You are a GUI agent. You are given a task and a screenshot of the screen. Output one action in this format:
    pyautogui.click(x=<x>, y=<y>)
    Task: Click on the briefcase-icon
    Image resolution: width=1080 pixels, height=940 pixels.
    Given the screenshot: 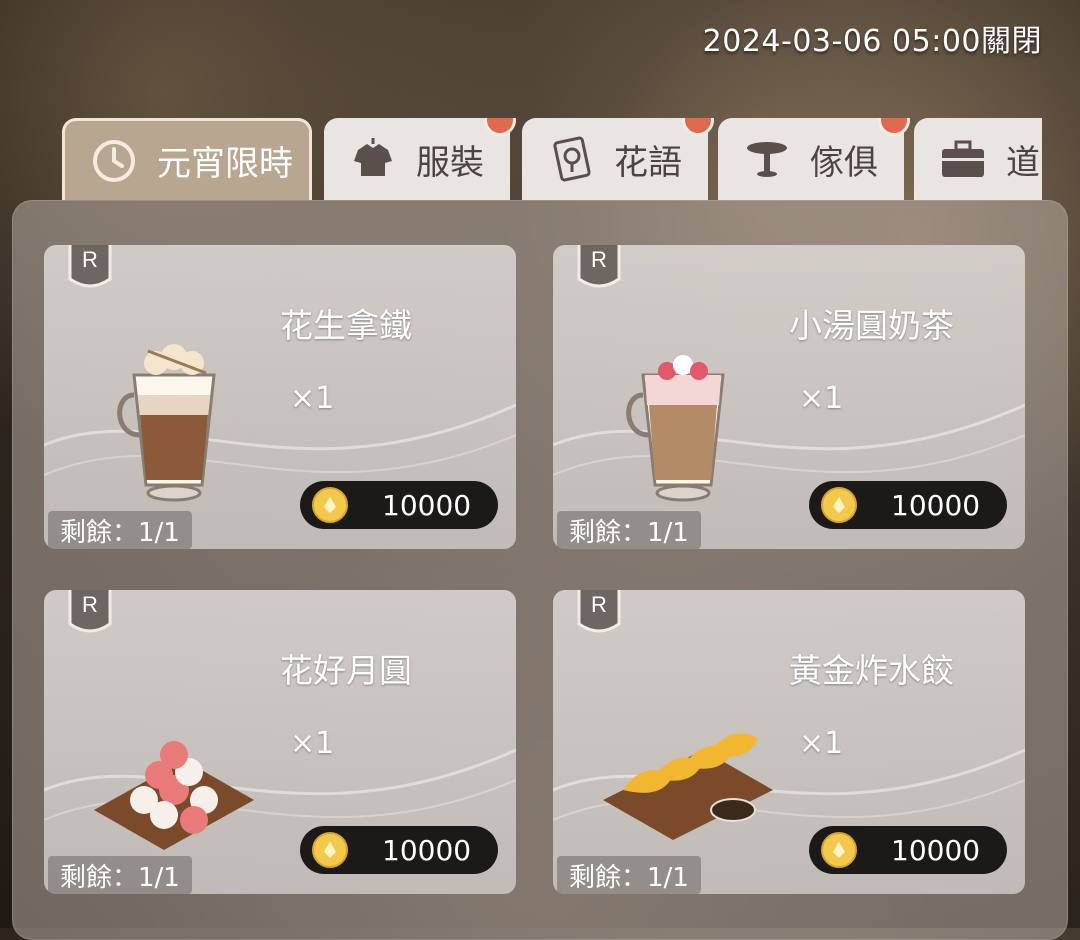 What is the action you would take?
    pyautogui.click(x=963, y=158)
    